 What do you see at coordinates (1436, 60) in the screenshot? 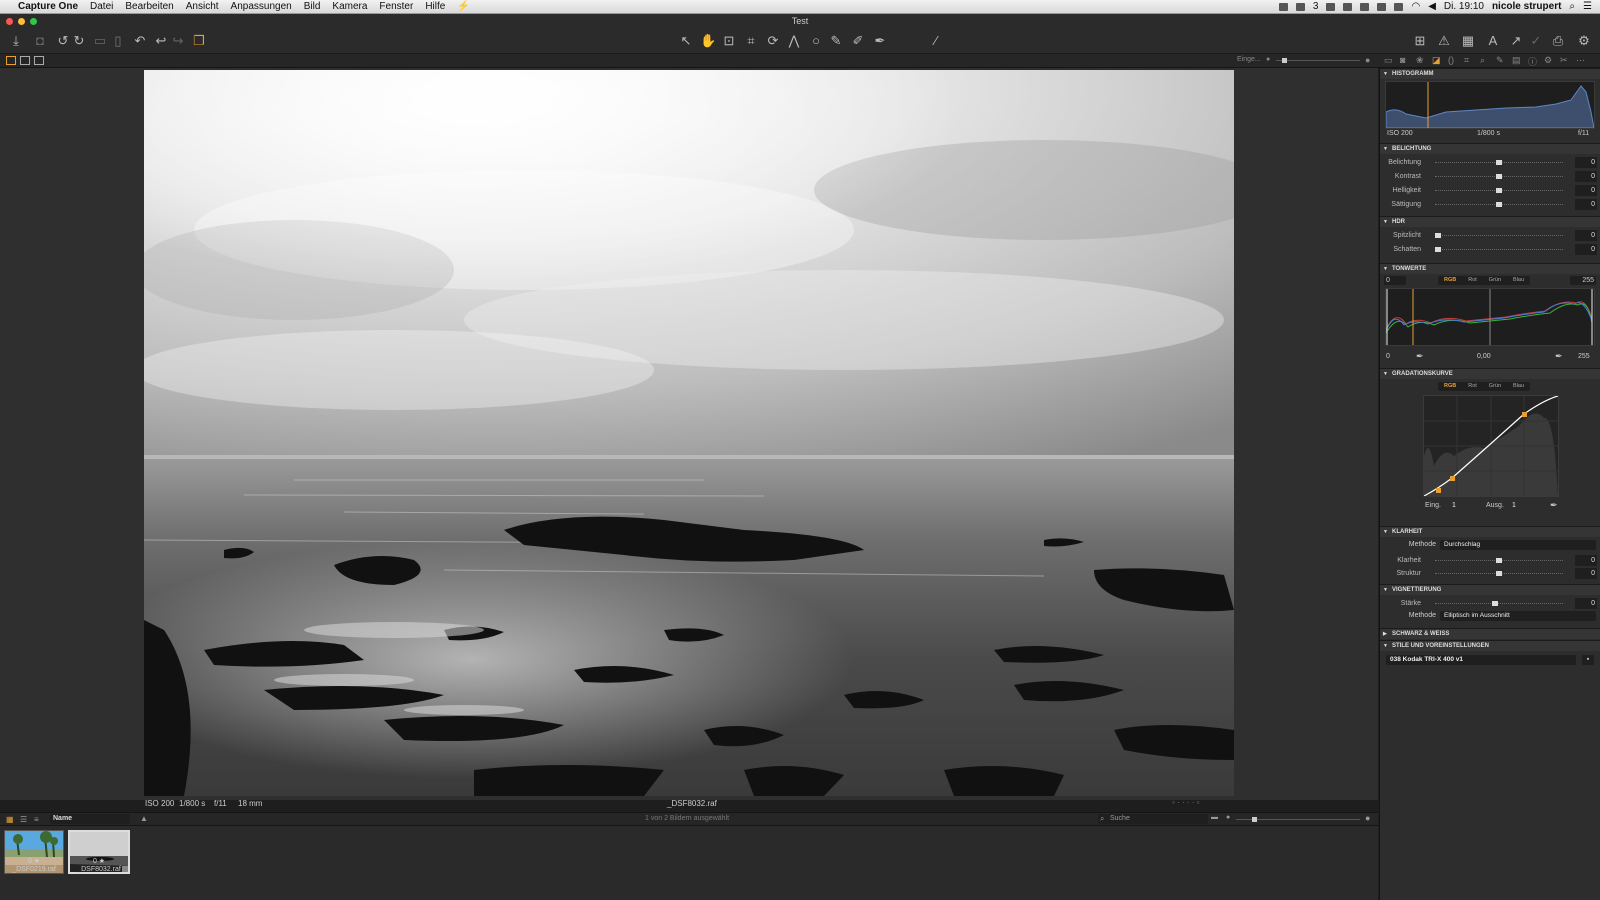
I see `exposure-tab-icon: ◪` at bounding box center [1436, 60].